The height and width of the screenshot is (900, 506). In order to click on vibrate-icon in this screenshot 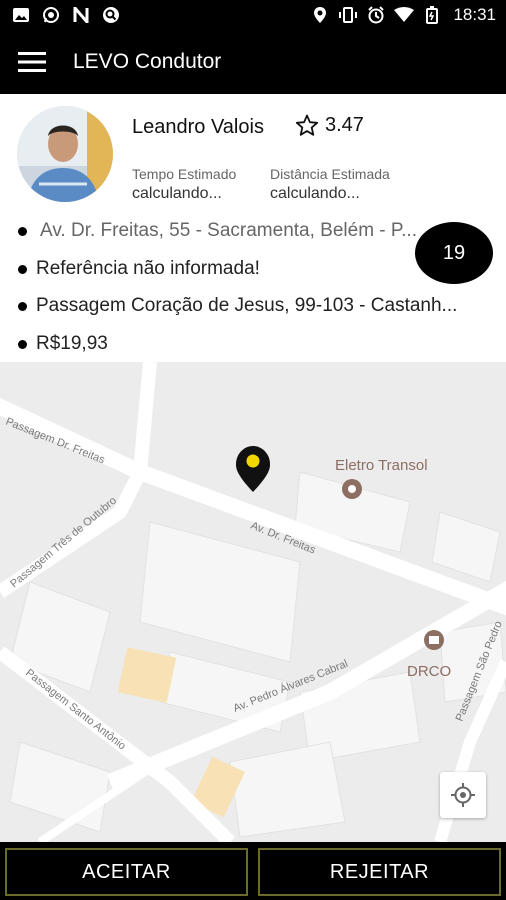, I will do `click(348, 15)`.